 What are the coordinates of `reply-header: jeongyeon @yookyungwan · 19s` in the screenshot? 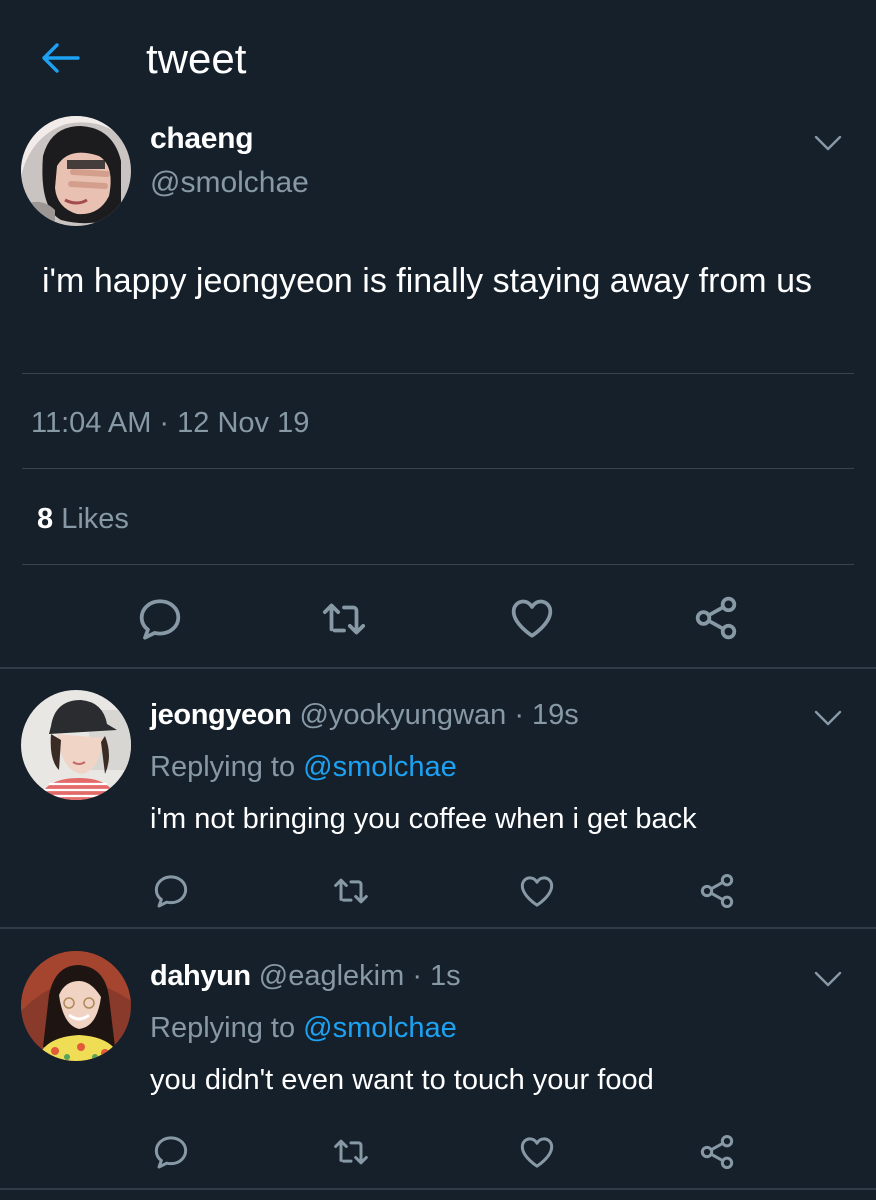 It's located at (364, 715).